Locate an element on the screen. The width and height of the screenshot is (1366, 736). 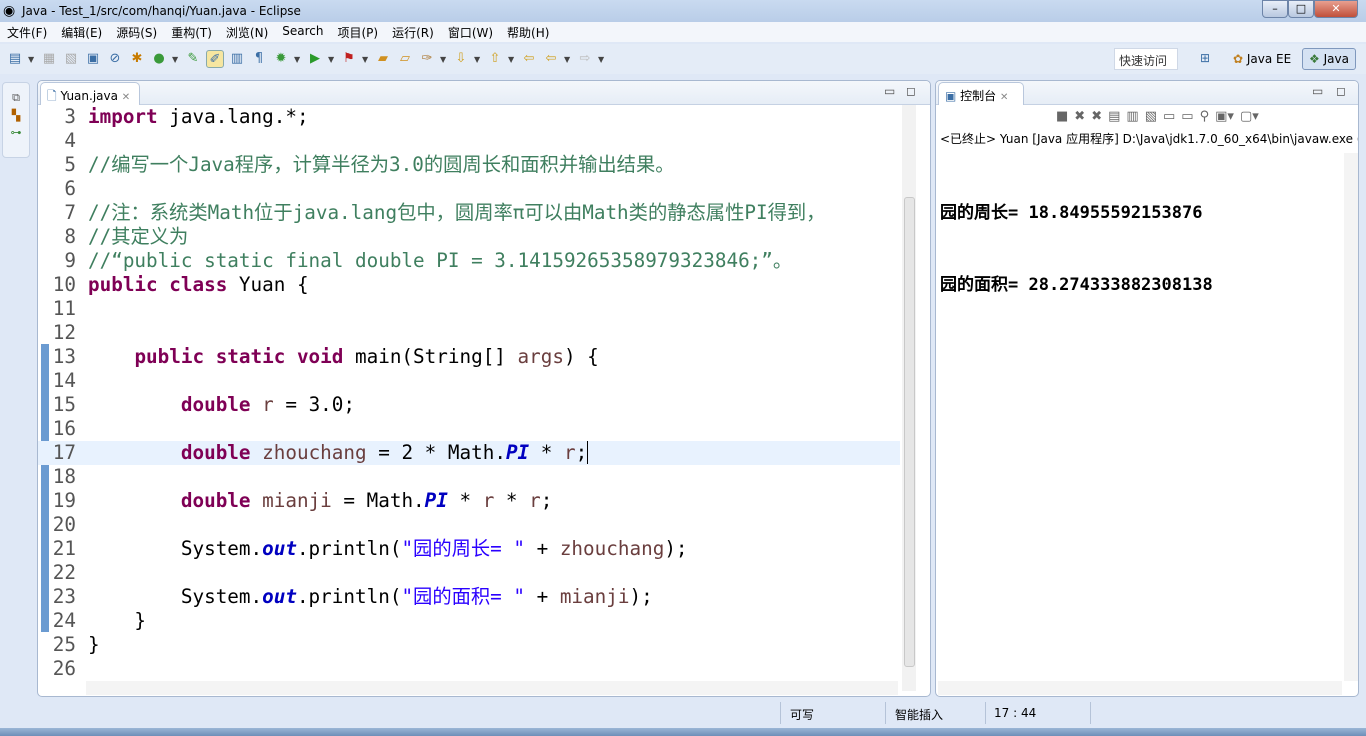
open-perspective-icon: ⊞ is located at coordinates (1205, 58).